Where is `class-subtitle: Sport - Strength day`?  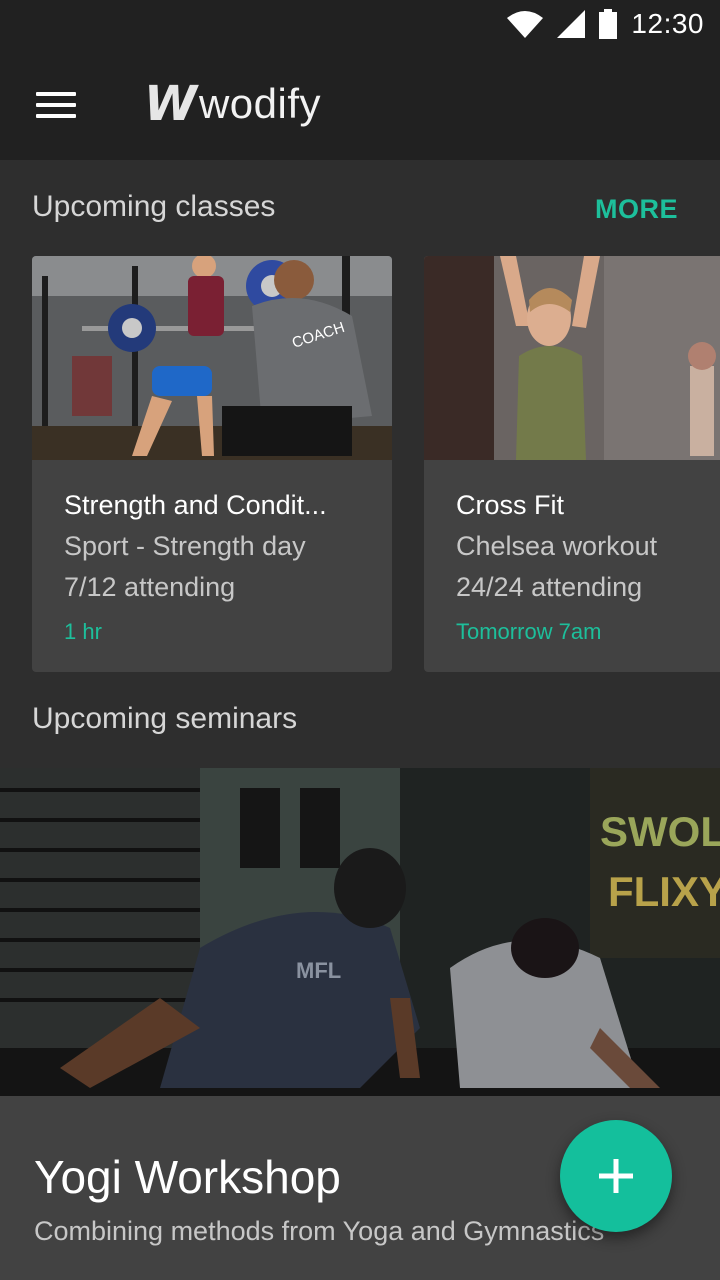
class-subtitle: Sport - Strength day is located at coordinates (185, 546).